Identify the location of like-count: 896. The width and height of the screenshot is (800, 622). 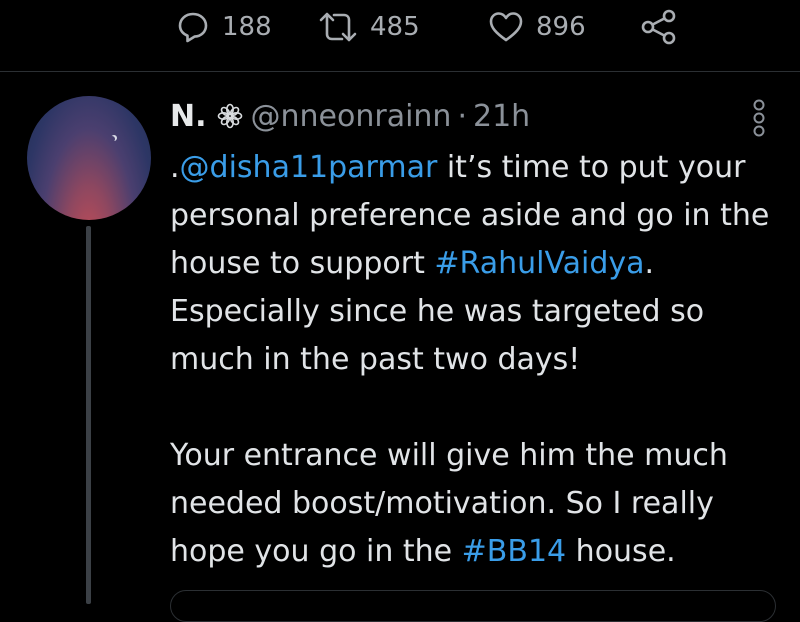
(561, 27).